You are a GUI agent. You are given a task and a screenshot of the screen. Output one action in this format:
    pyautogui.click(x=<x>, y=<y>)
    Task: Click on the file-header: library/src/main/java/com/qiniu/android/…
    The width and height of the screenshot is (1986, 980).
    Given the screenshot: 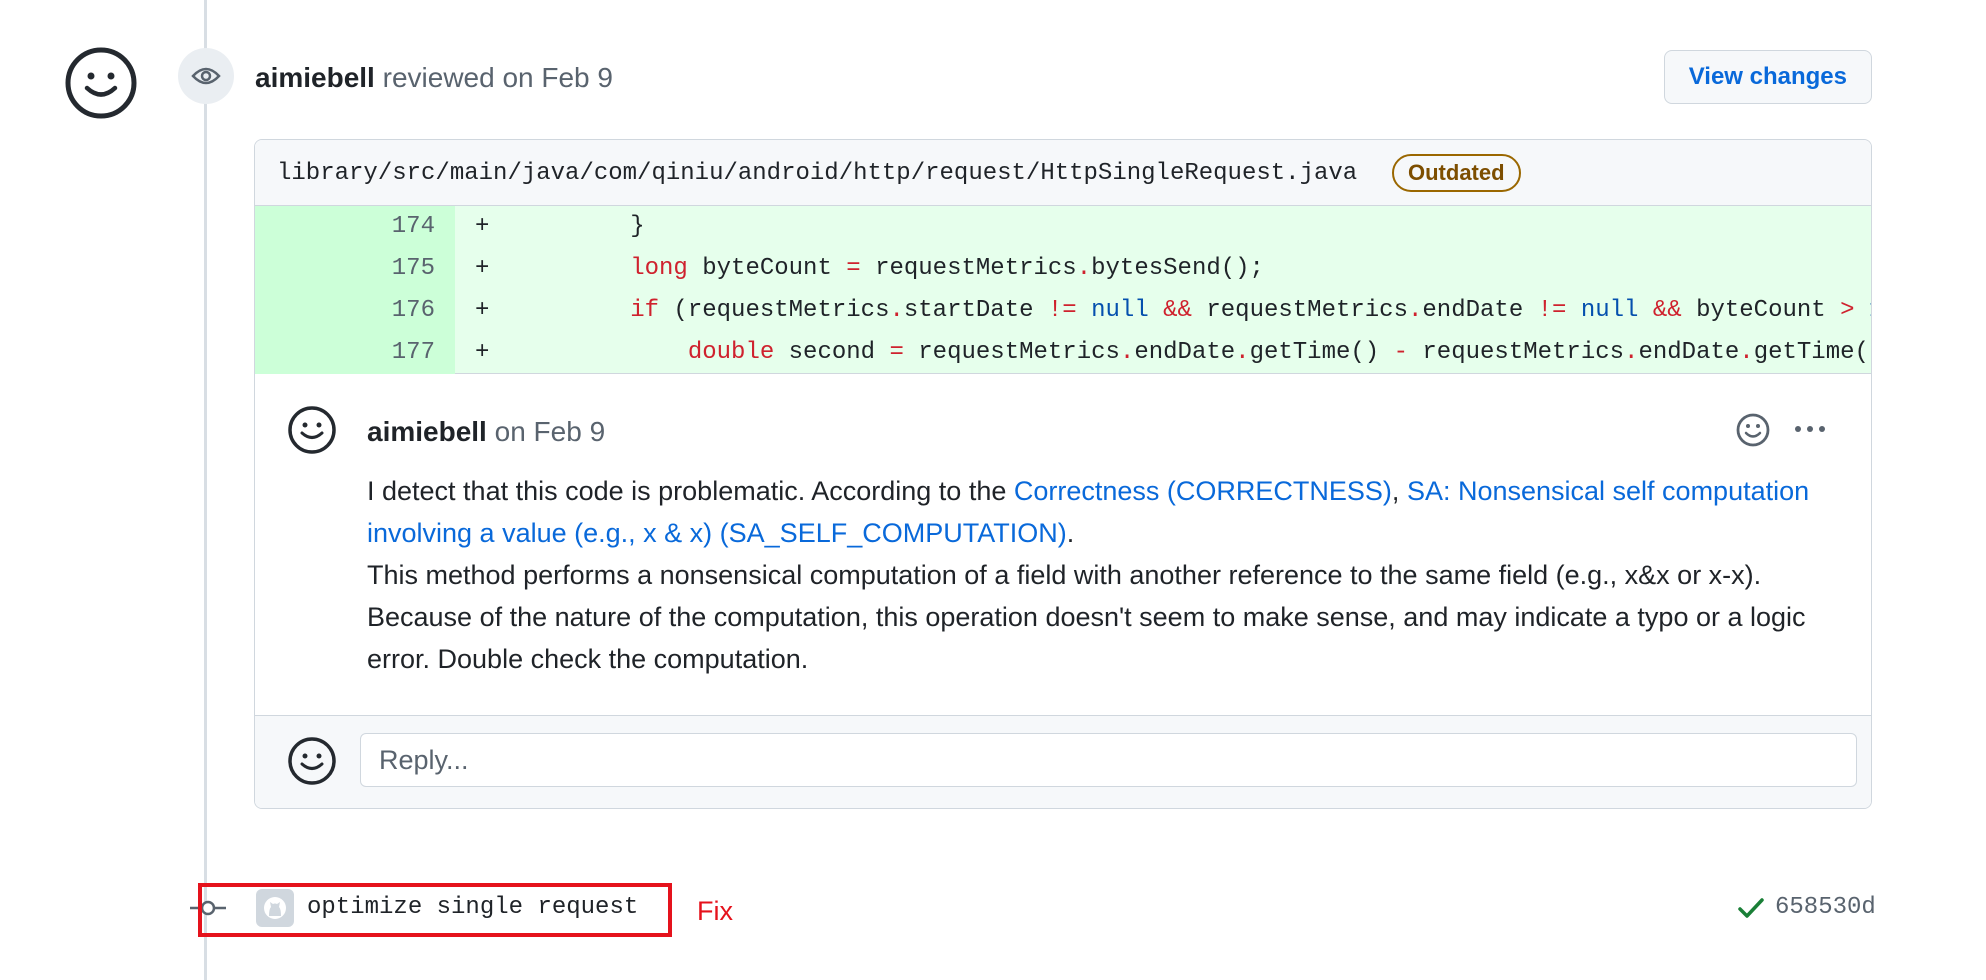 What is the action you would take?
    pyautogui.click(x=1063, y=173)
    